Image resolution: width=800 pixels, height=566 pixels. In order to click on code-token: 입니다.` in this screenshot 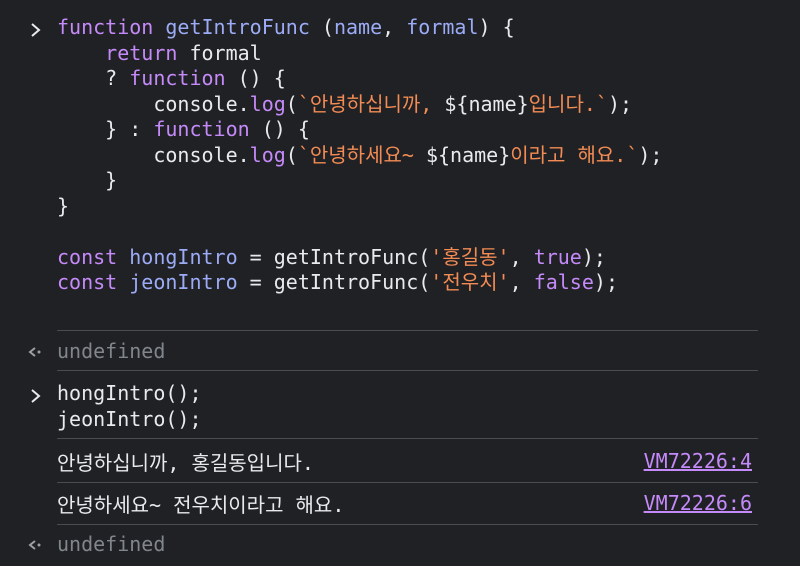, I will do `click(568, 103)`.